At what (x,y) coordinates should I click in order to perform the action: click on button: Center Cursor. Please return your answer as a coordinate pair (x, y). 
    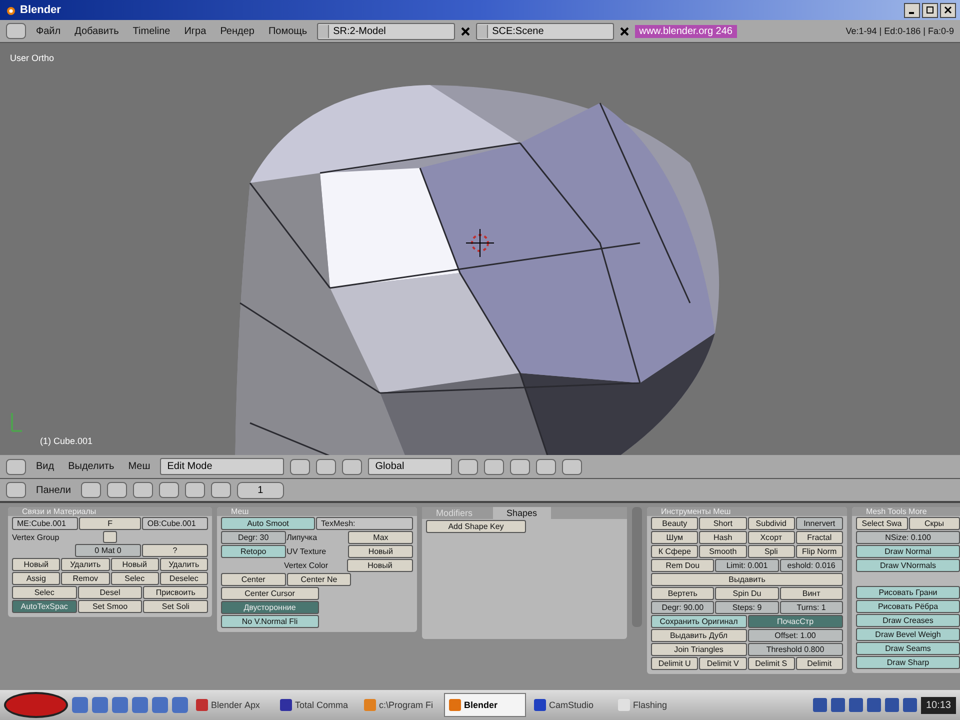
    Looking at the image, I should click on (269, 593).